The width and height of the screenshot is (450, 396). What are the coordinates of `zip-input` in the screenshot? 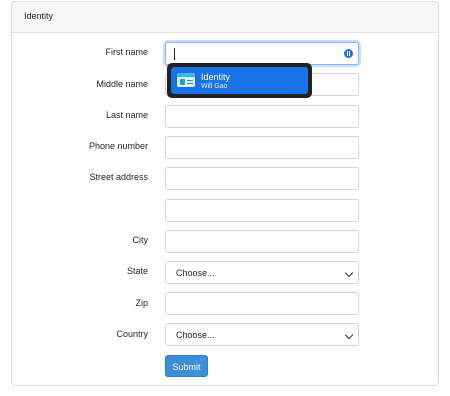 It's located at (262, 303).